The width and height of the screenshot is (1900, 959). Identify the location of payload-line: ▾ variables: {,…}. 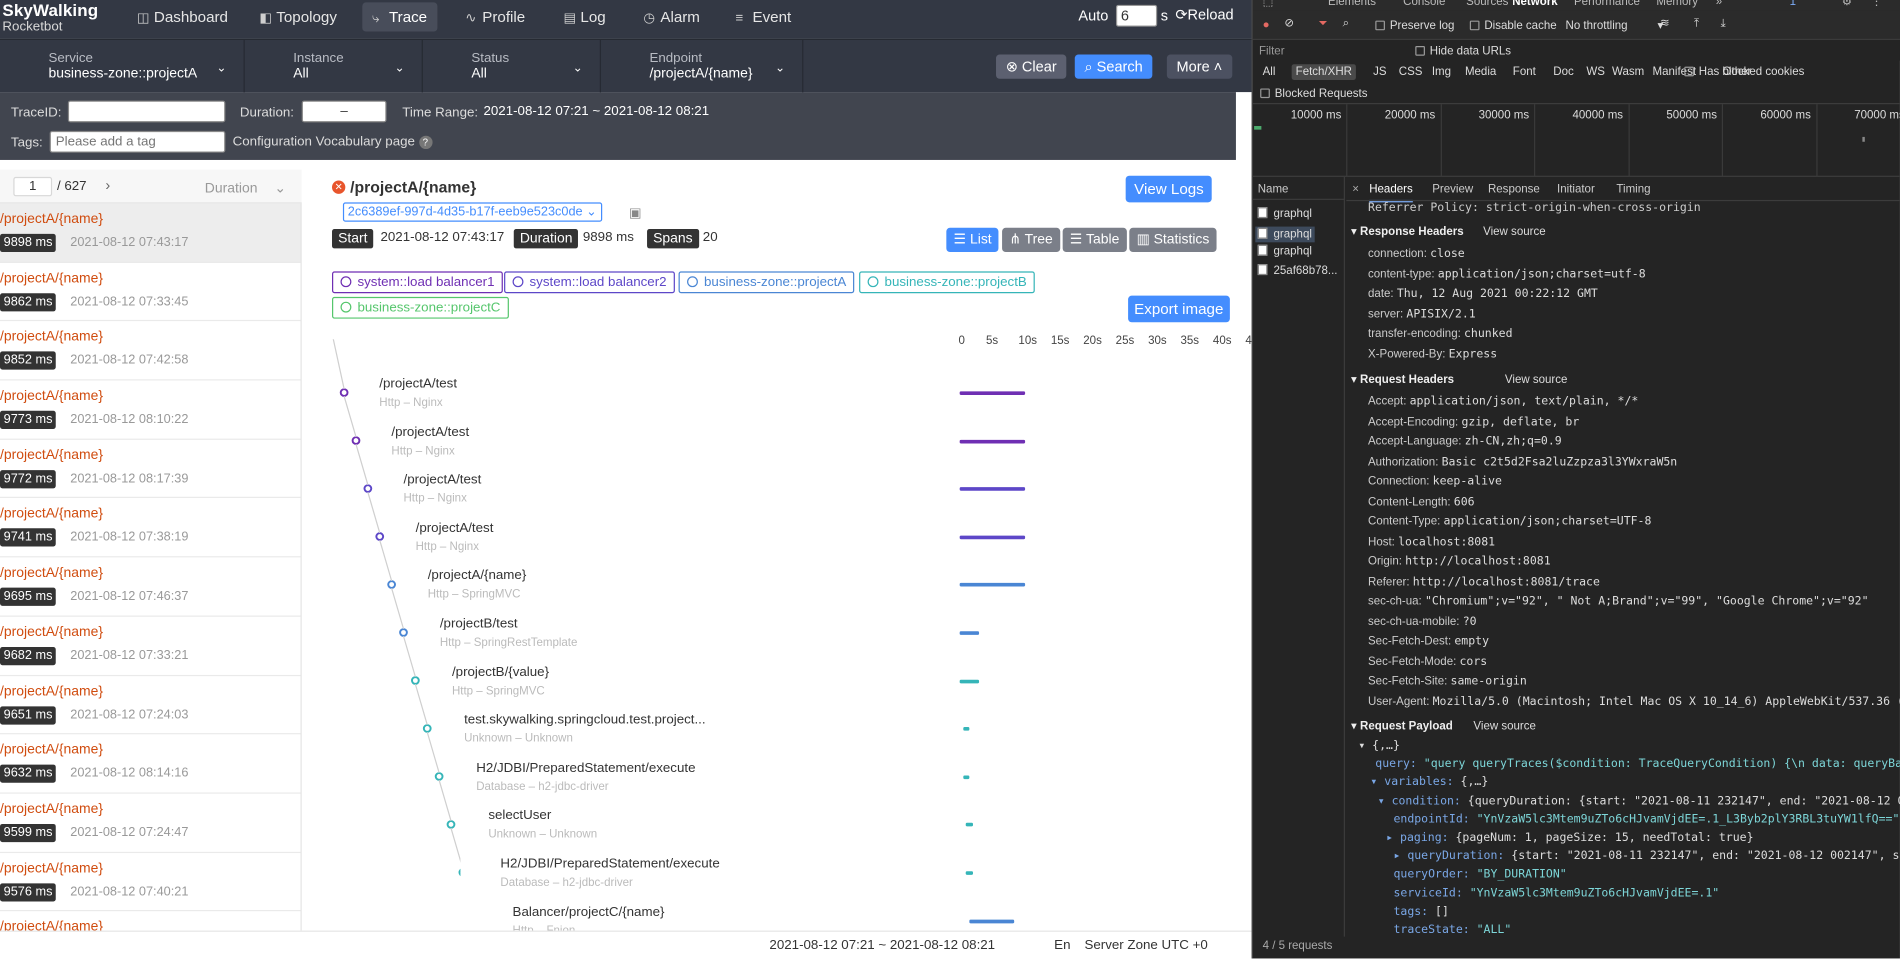
(1429, 782).